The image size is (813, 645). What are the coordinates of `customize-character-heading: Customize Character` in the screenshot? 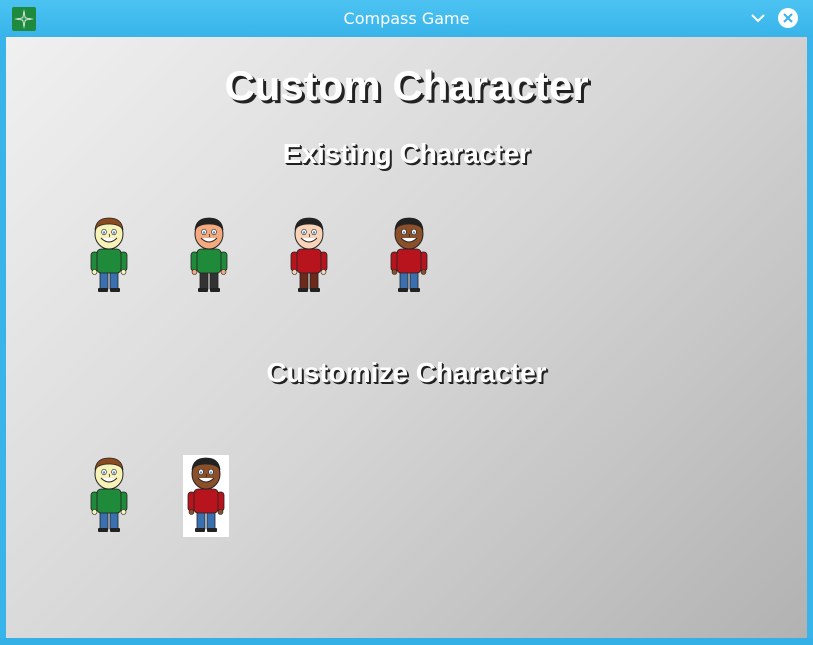 It's located at (406, 372).